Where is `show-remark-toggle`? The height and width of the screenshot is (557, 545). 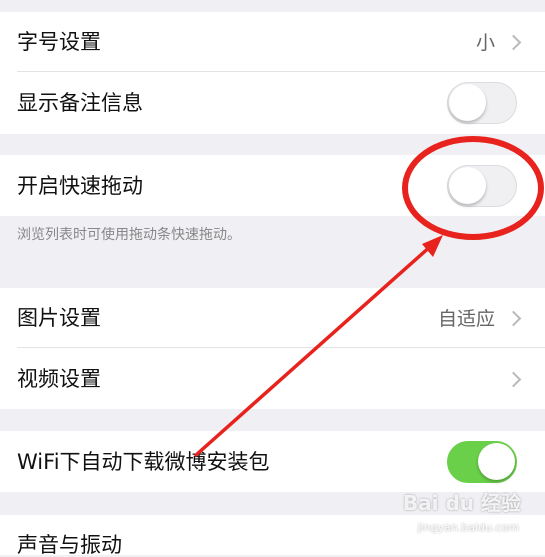 show-remark-toggle is located at coordinates (482, 103).